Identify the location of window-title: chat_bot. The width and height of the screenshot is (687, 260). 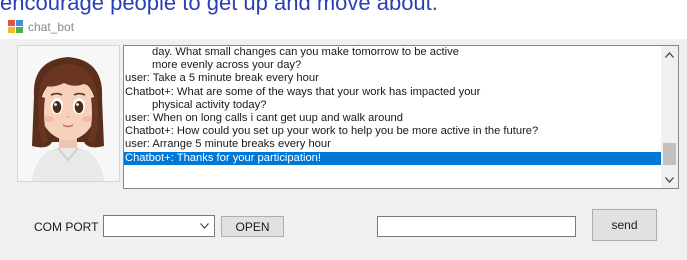
(51, 27).